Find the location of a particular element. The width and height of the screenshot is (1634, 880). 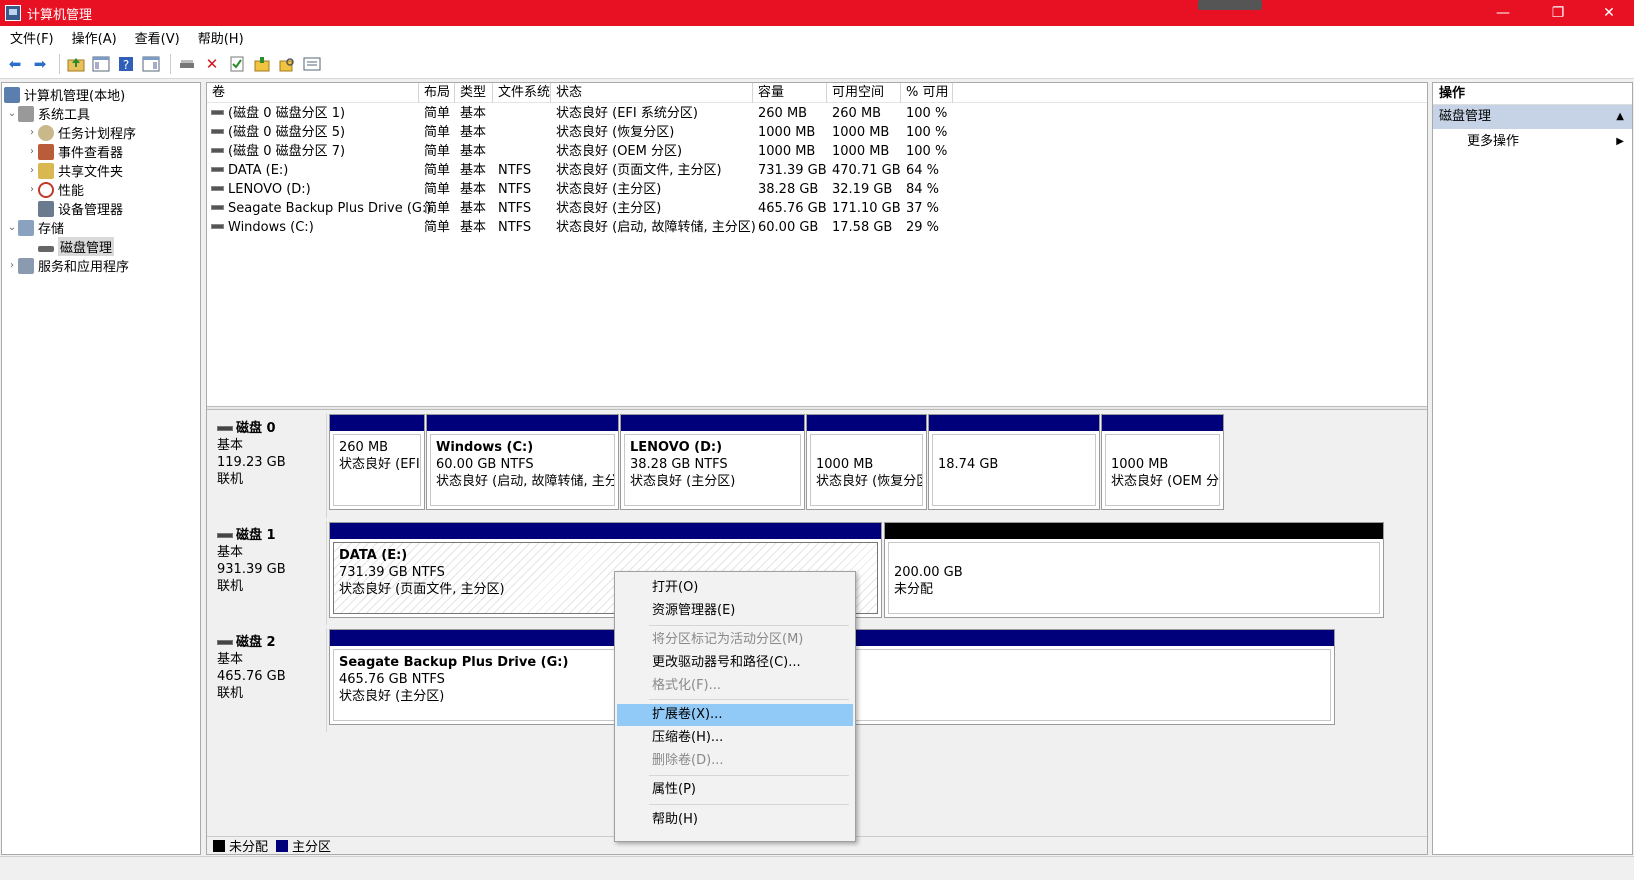

toolbar: ⬅ ➡ ? ✕ is located at coordinates (817, 64).